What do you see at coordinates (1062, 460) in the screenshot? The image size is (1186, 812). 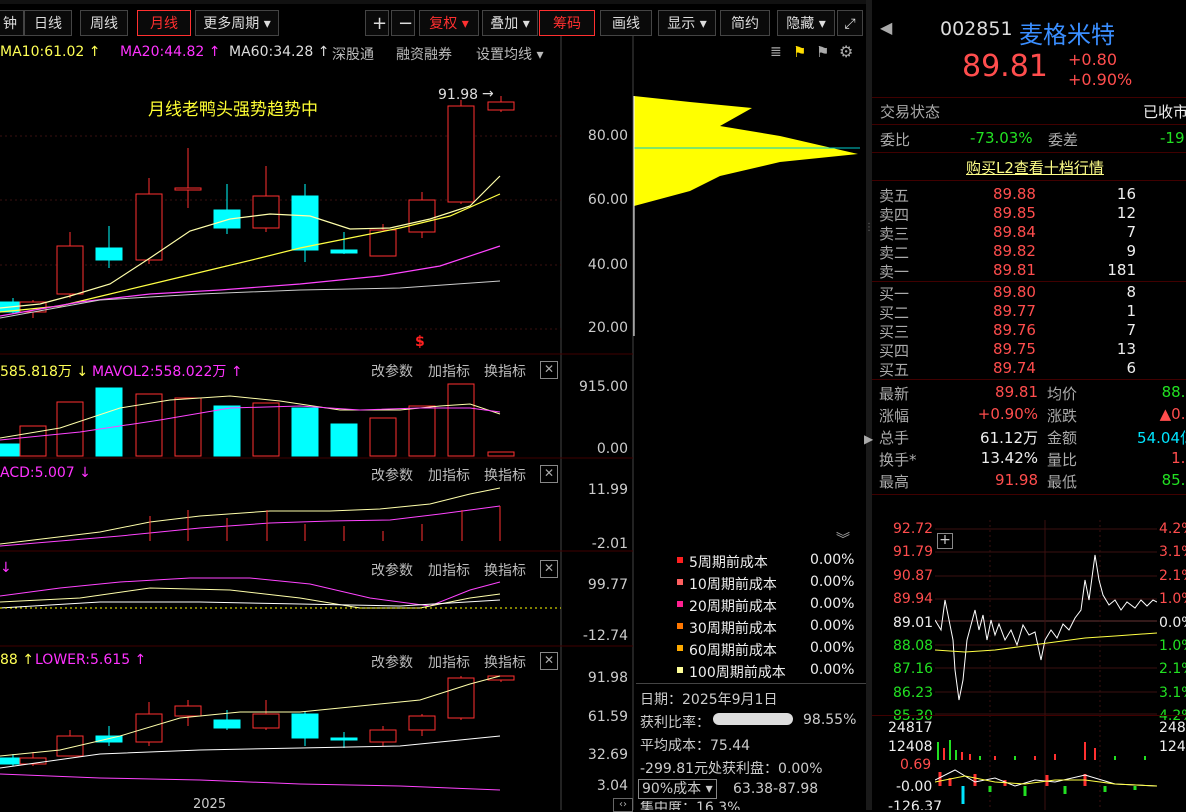 I see `stat-label: 量比` at bounding box center [1062, 460].